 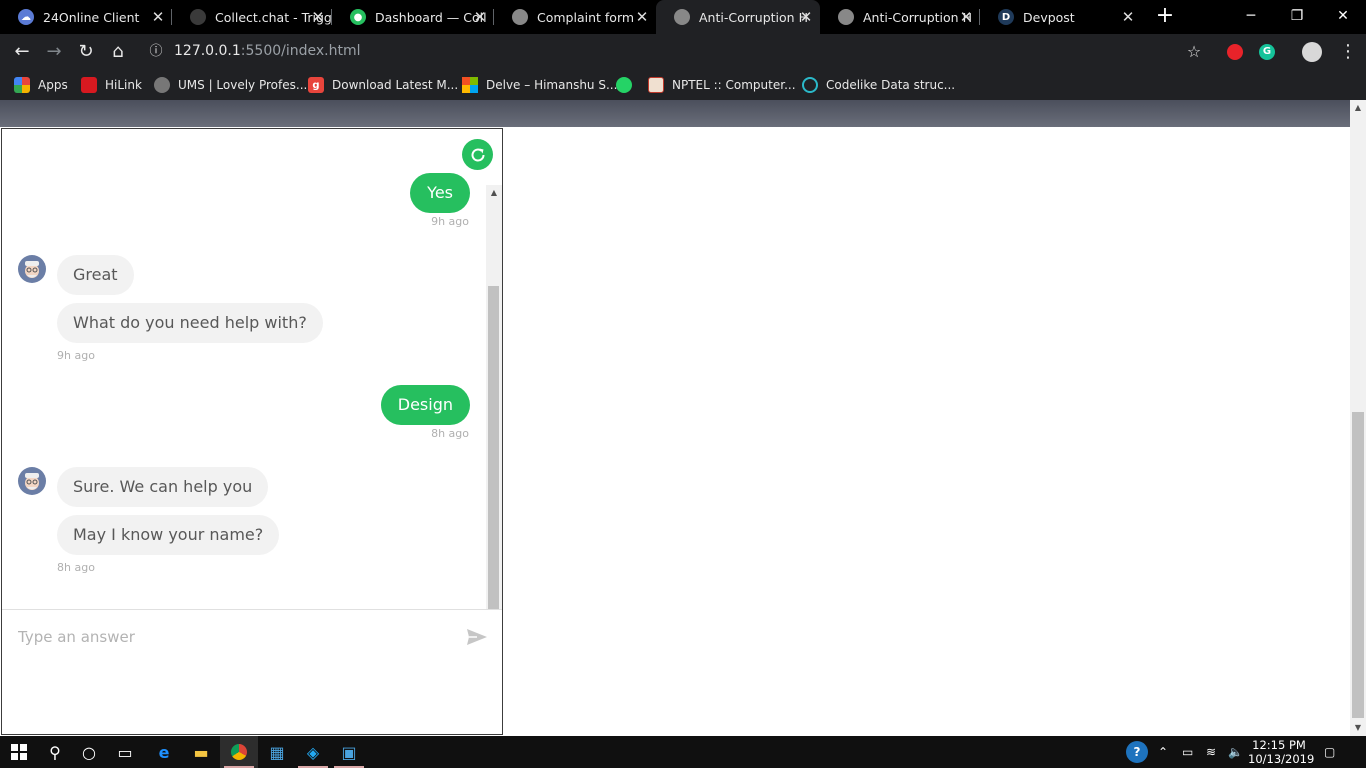 What do you see at coordinates (1251, 17) in the screenshot?
I see `minimize-icon: ─` at bounding box center [1251, 17].